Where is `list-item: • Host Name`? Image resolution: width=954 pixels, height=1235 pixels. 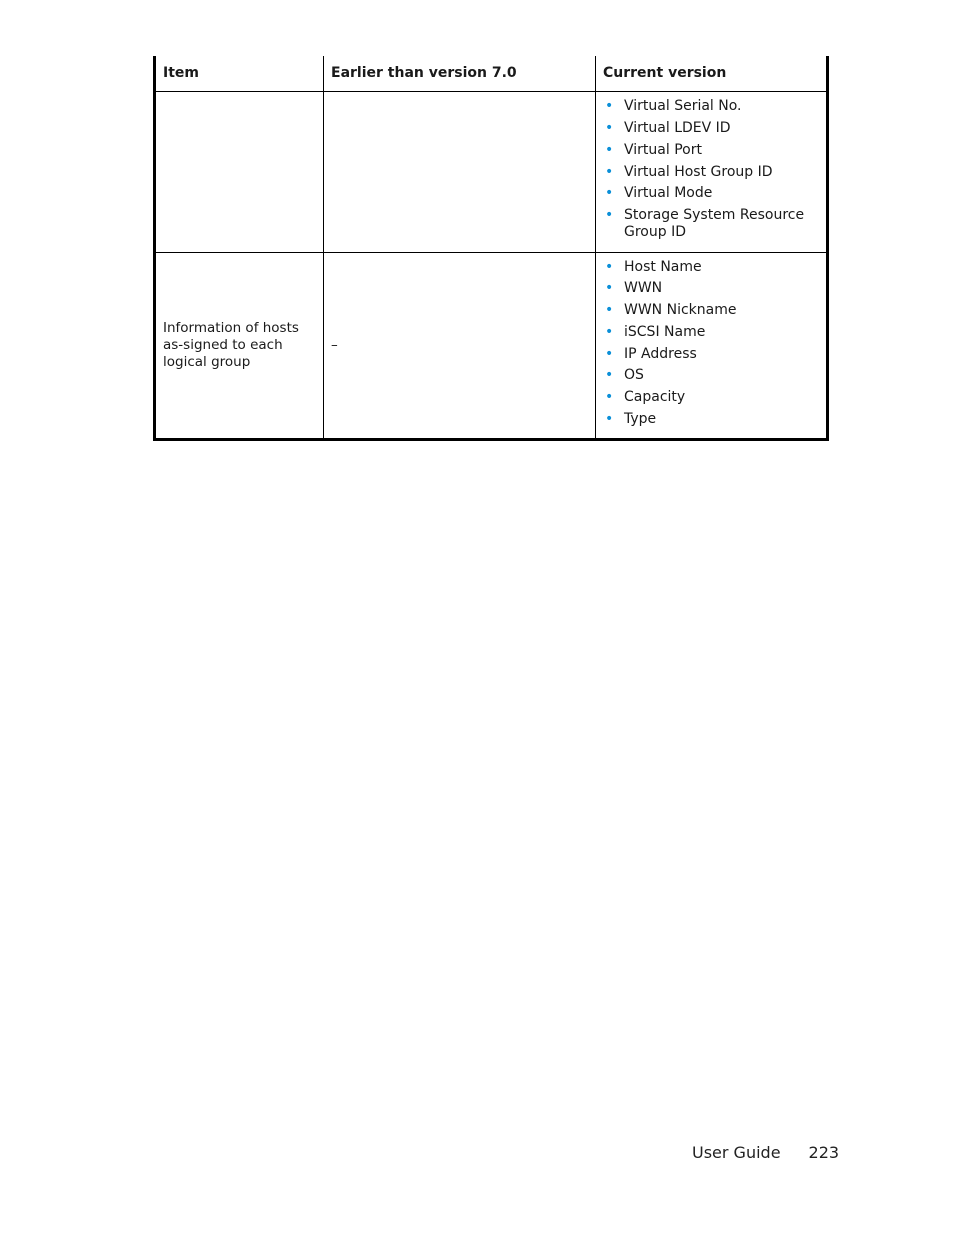
list-item: • Host Name is located at coordinates (711, 267).